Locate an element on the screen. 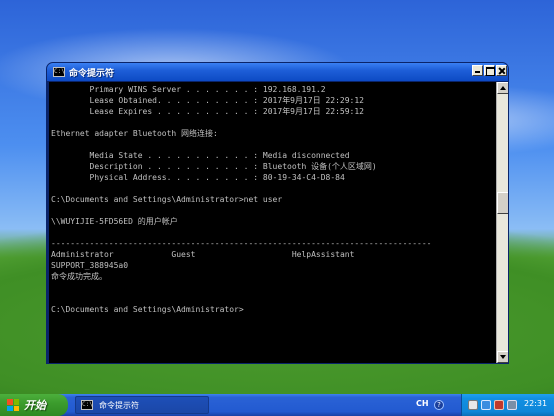 Image resolution: width=554 pixels, height=416 pixels. scroll-thumb is located at coordinates (502, 203).